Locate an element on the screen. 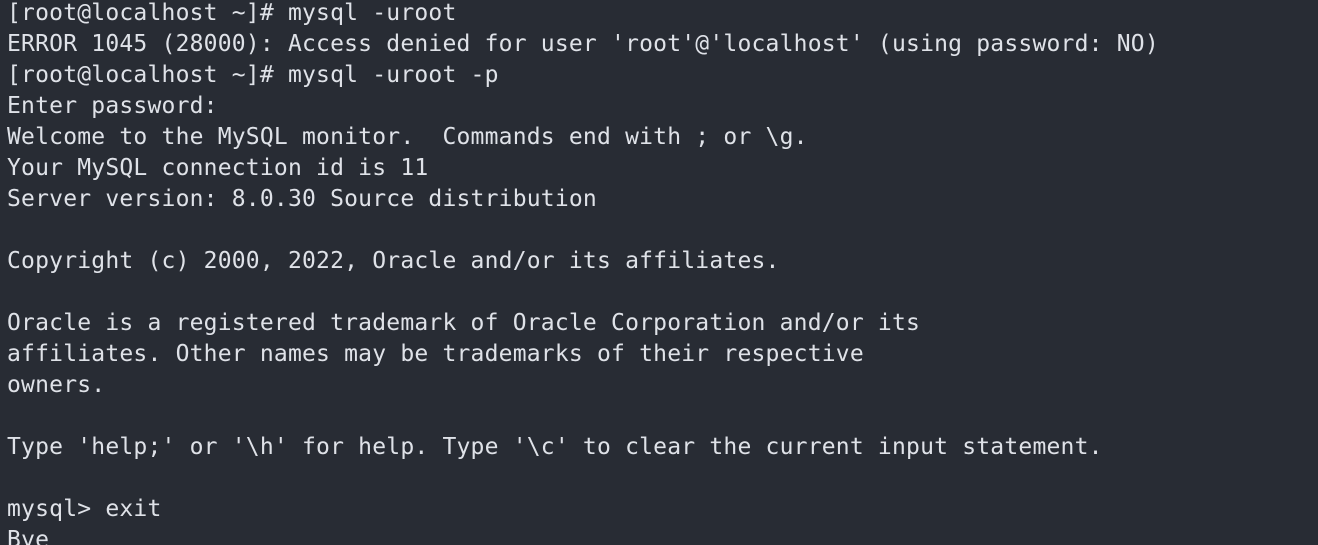 The width and height of the screenshot is (1318, 545). password-prompt-line: Enter password: is located at coordinates (112, 106).